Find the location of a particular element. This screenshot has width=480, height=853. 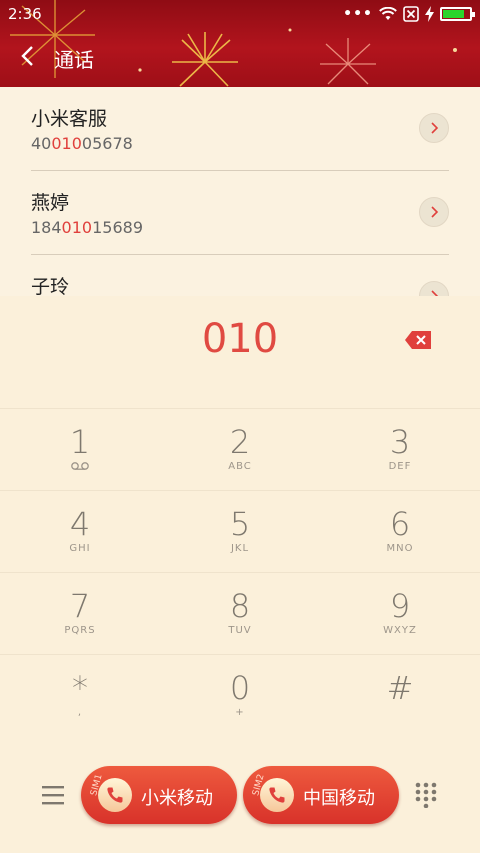

key-digit: 6 is located at coordinates (400, 524).